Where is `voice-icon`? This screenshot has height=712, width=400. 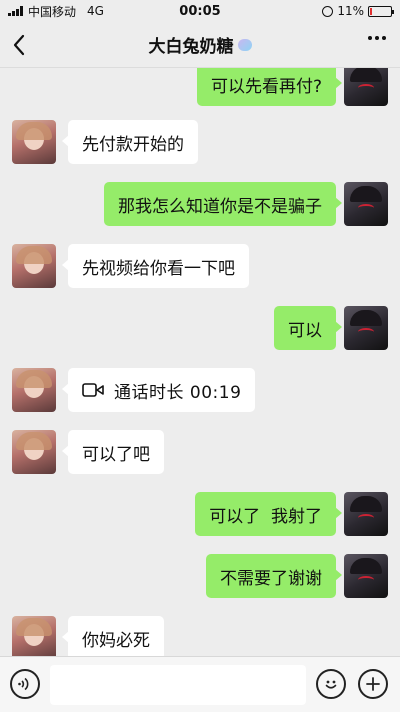 voice-icon is located at coordinates (23, 684).